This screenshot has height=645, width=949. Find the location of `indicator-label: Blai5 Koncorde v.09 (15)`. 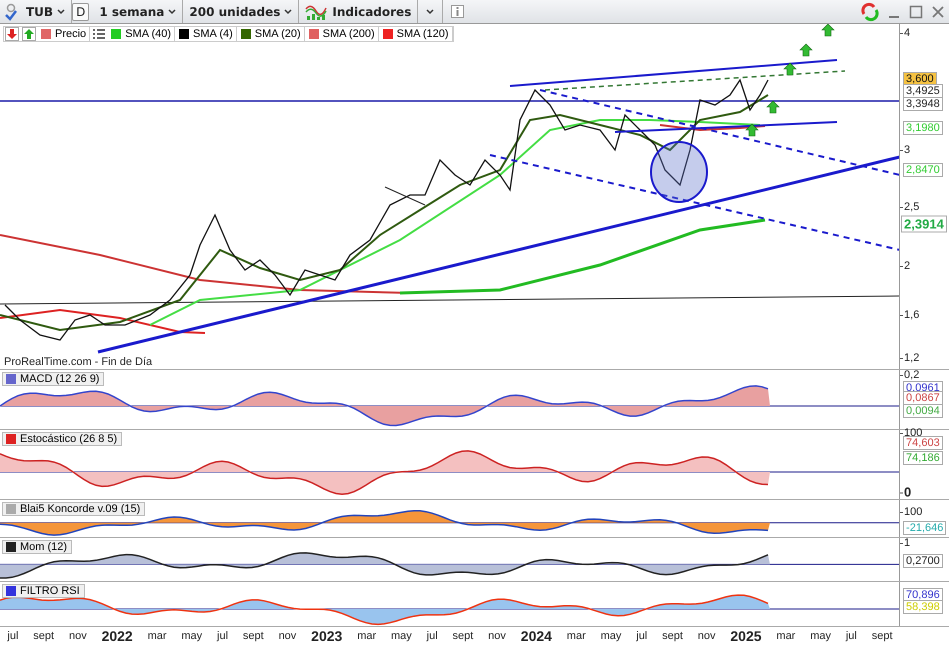

indicator-label: Blai5 Koncorde v.09 (15) is located at coordinates (74, 509).